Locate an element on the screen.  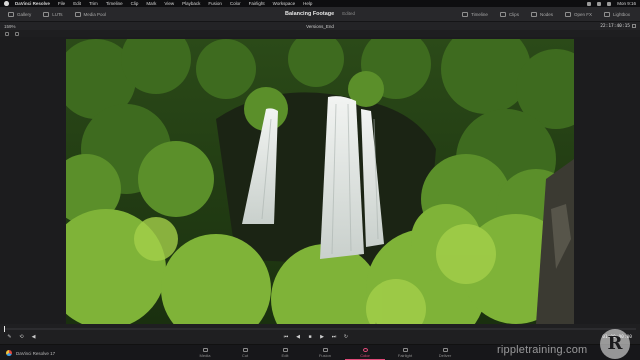
page-cut: Cut is located at coordinates (245, 353).